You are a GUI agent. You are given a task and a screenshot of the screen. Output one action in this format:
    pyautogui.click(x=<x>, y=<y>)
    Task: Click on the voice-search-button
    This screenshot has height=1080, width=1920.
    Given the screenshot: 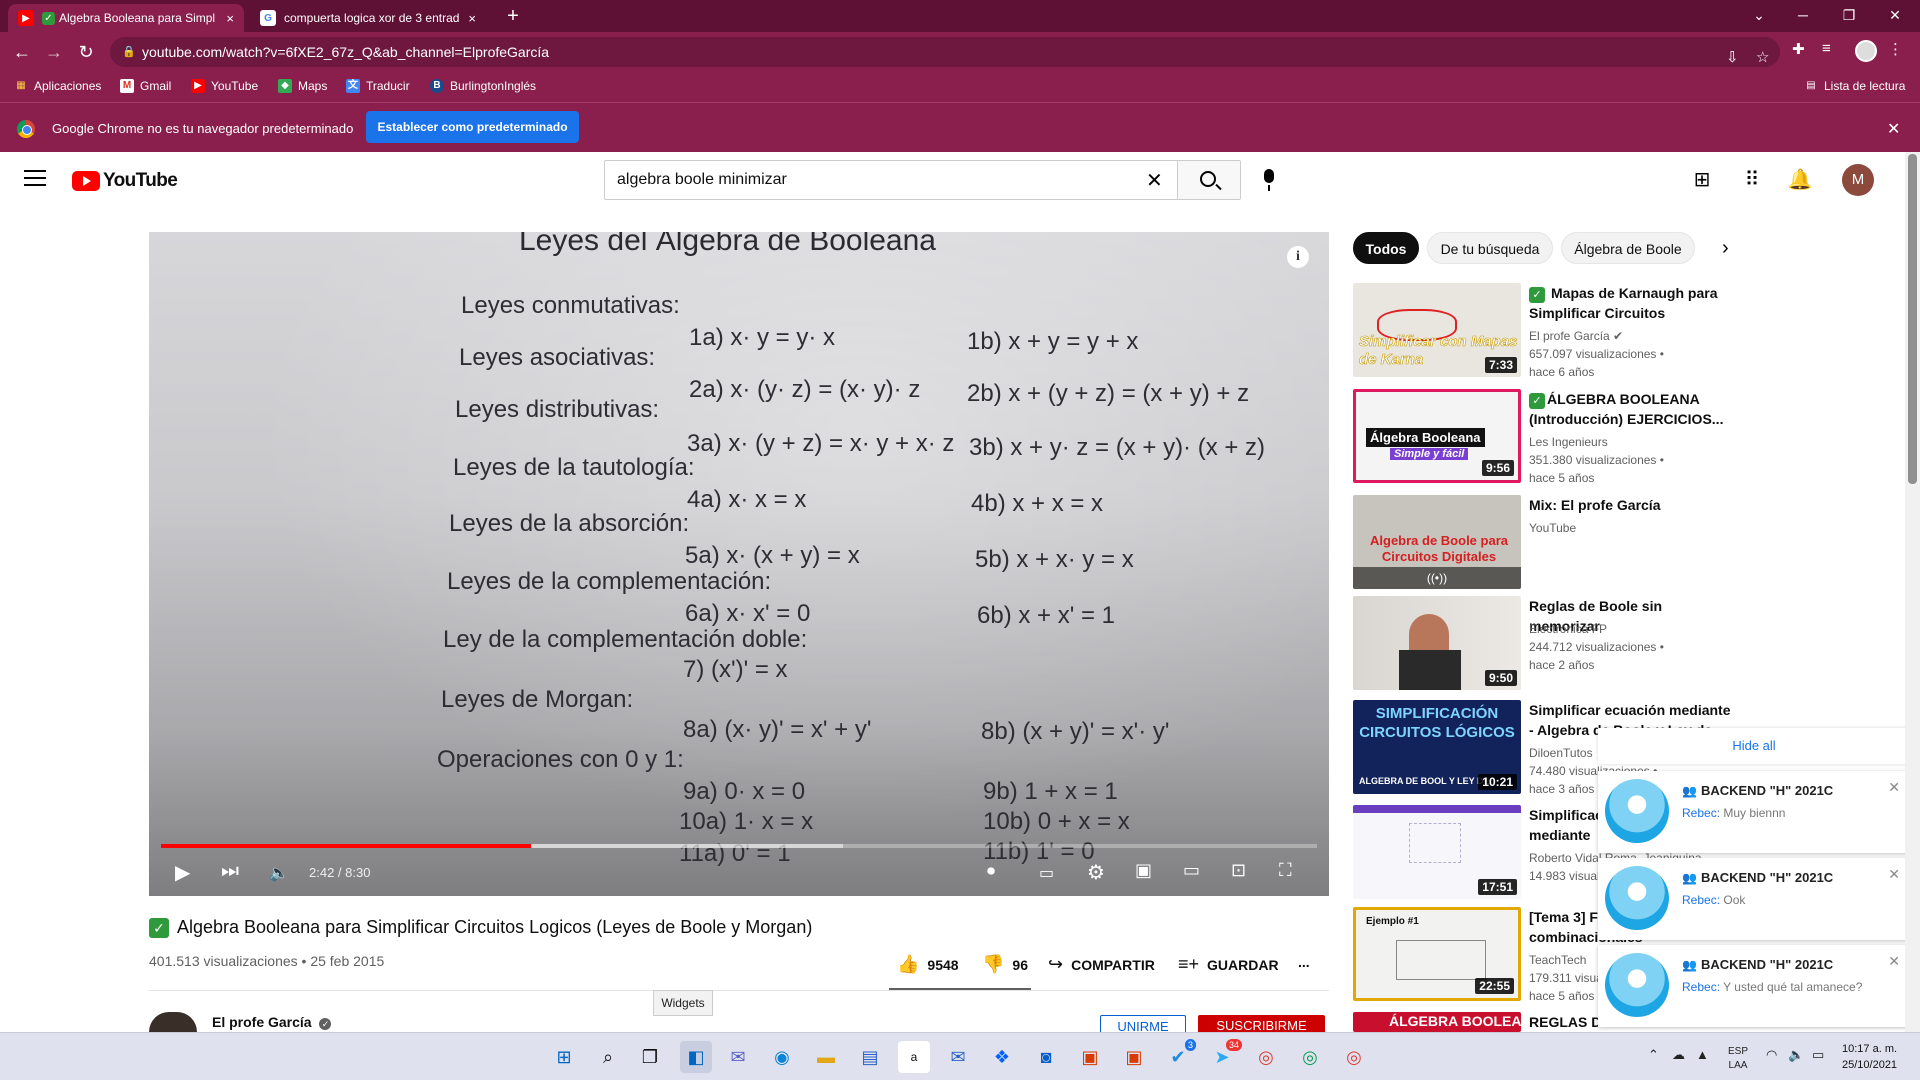 What is the action you would take?
    pyautogui.click(x=1269, y=180)
    